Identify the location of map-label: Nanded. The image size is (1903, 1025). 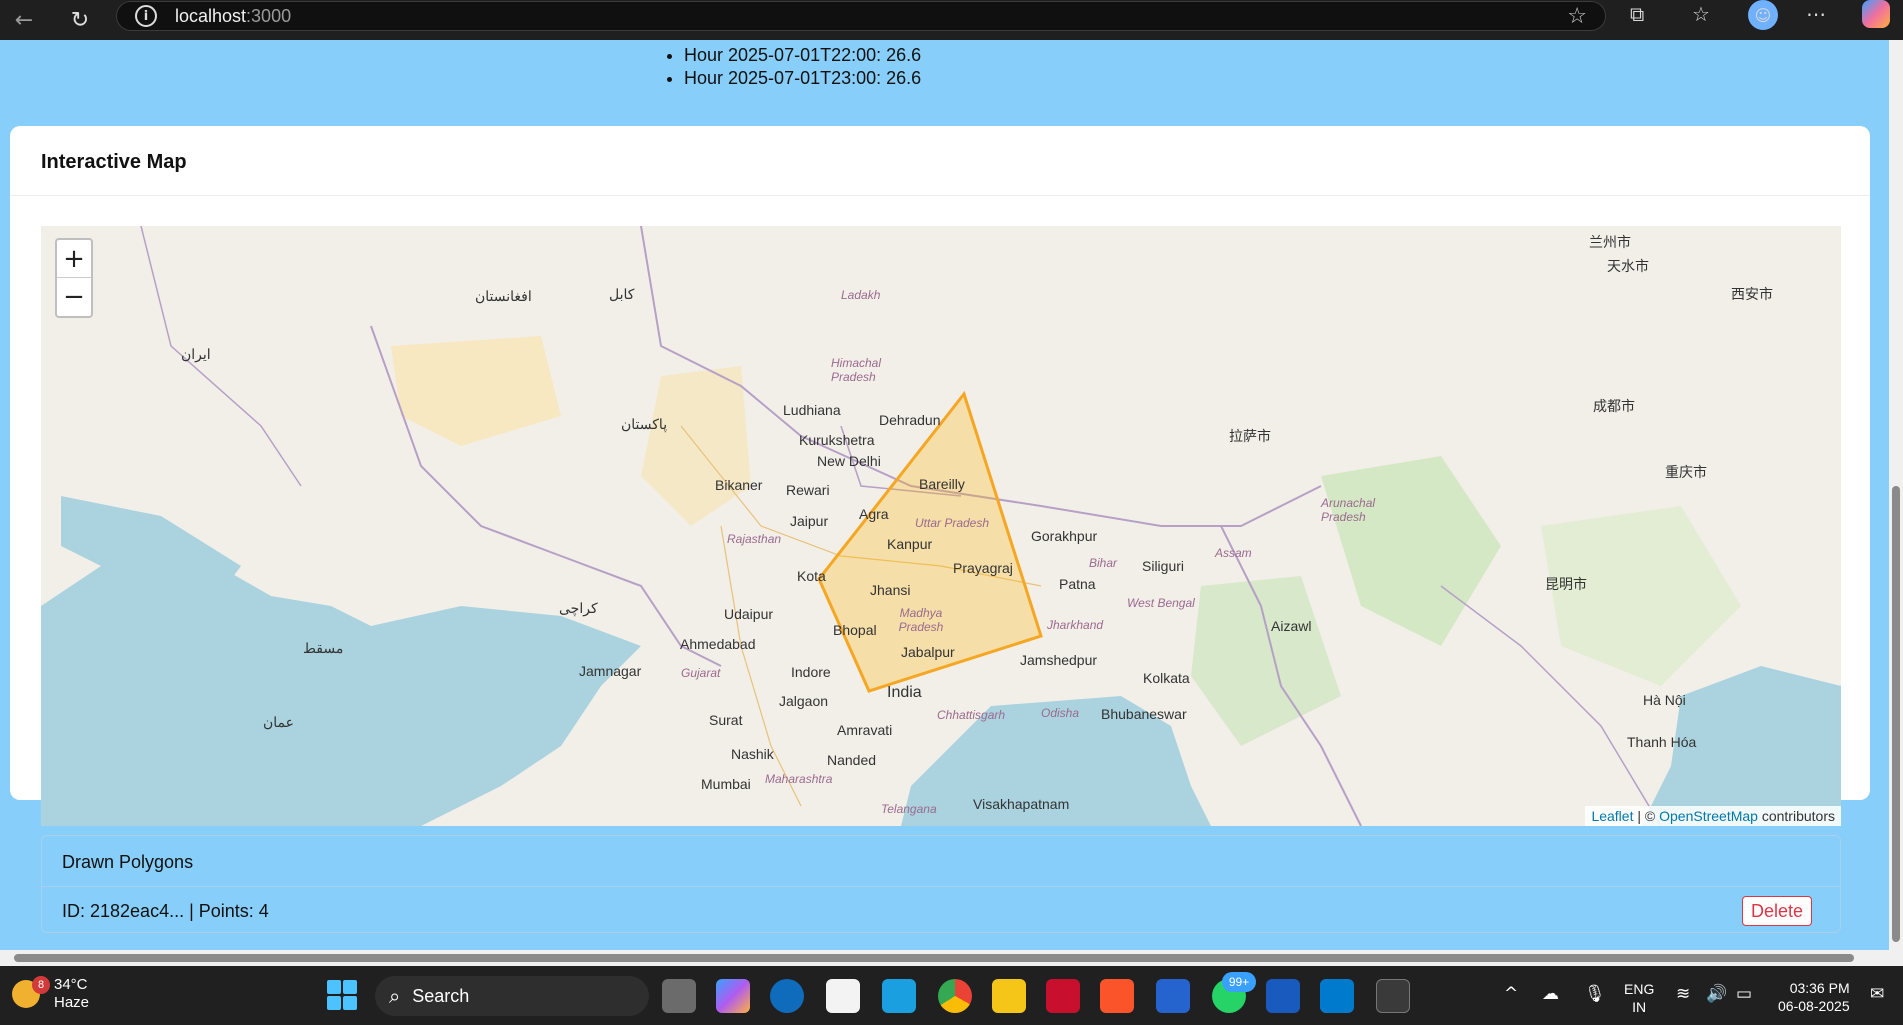
(852, 760).